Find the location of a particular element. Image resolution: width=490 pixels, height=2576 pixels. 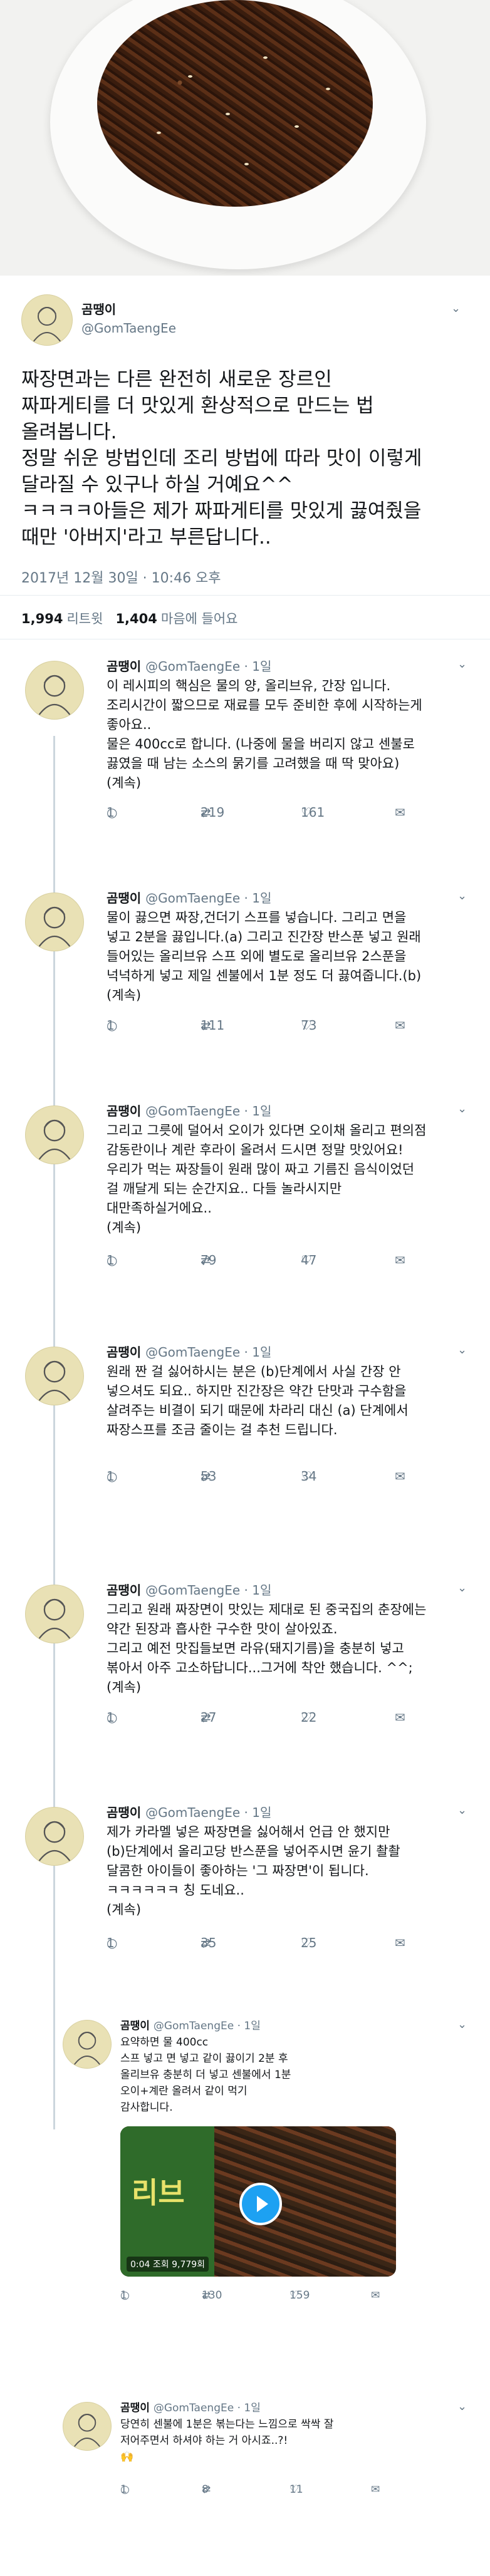

retweet-count: 8 is located at coordinates (206, 2489).